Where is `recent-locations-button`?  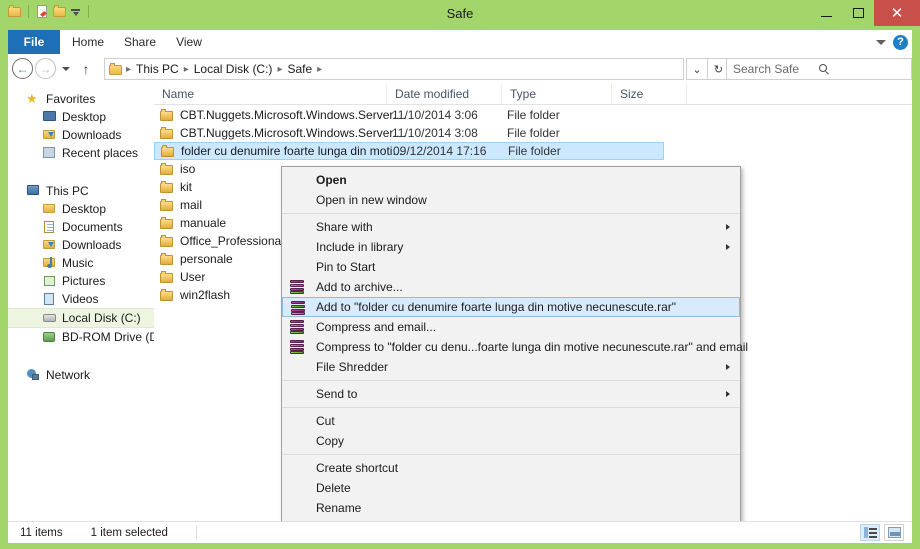 recent-locations-button is located at coordinates (66, 68).